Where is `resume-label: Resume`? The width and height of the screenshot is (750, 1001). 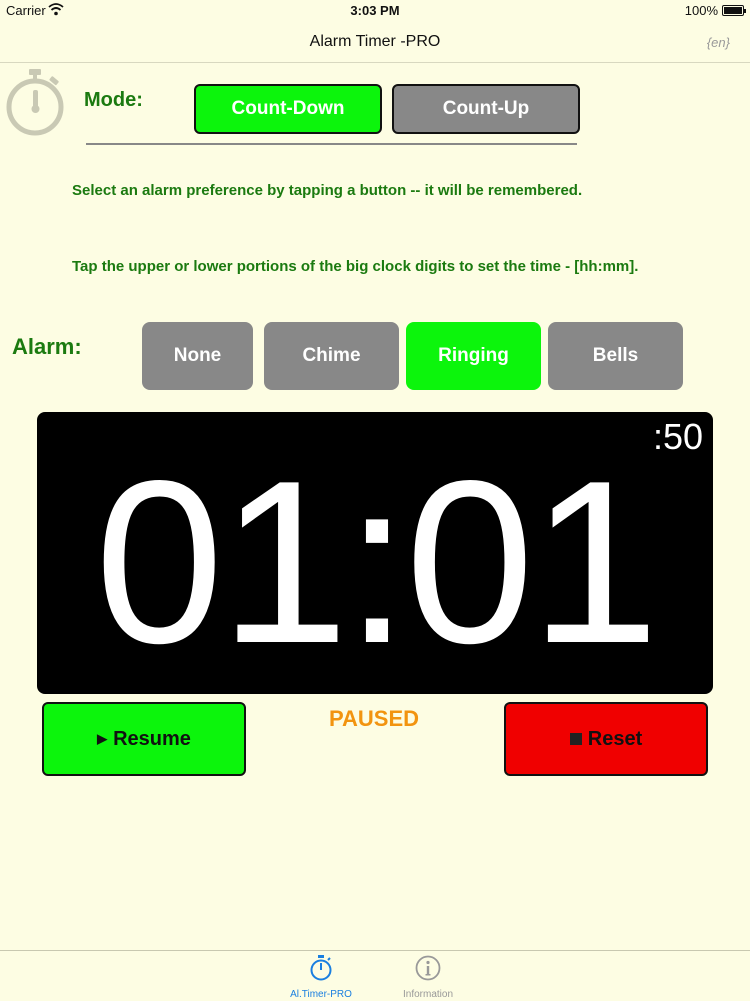
resume-label: Resume is located at coordinates (152, 738).